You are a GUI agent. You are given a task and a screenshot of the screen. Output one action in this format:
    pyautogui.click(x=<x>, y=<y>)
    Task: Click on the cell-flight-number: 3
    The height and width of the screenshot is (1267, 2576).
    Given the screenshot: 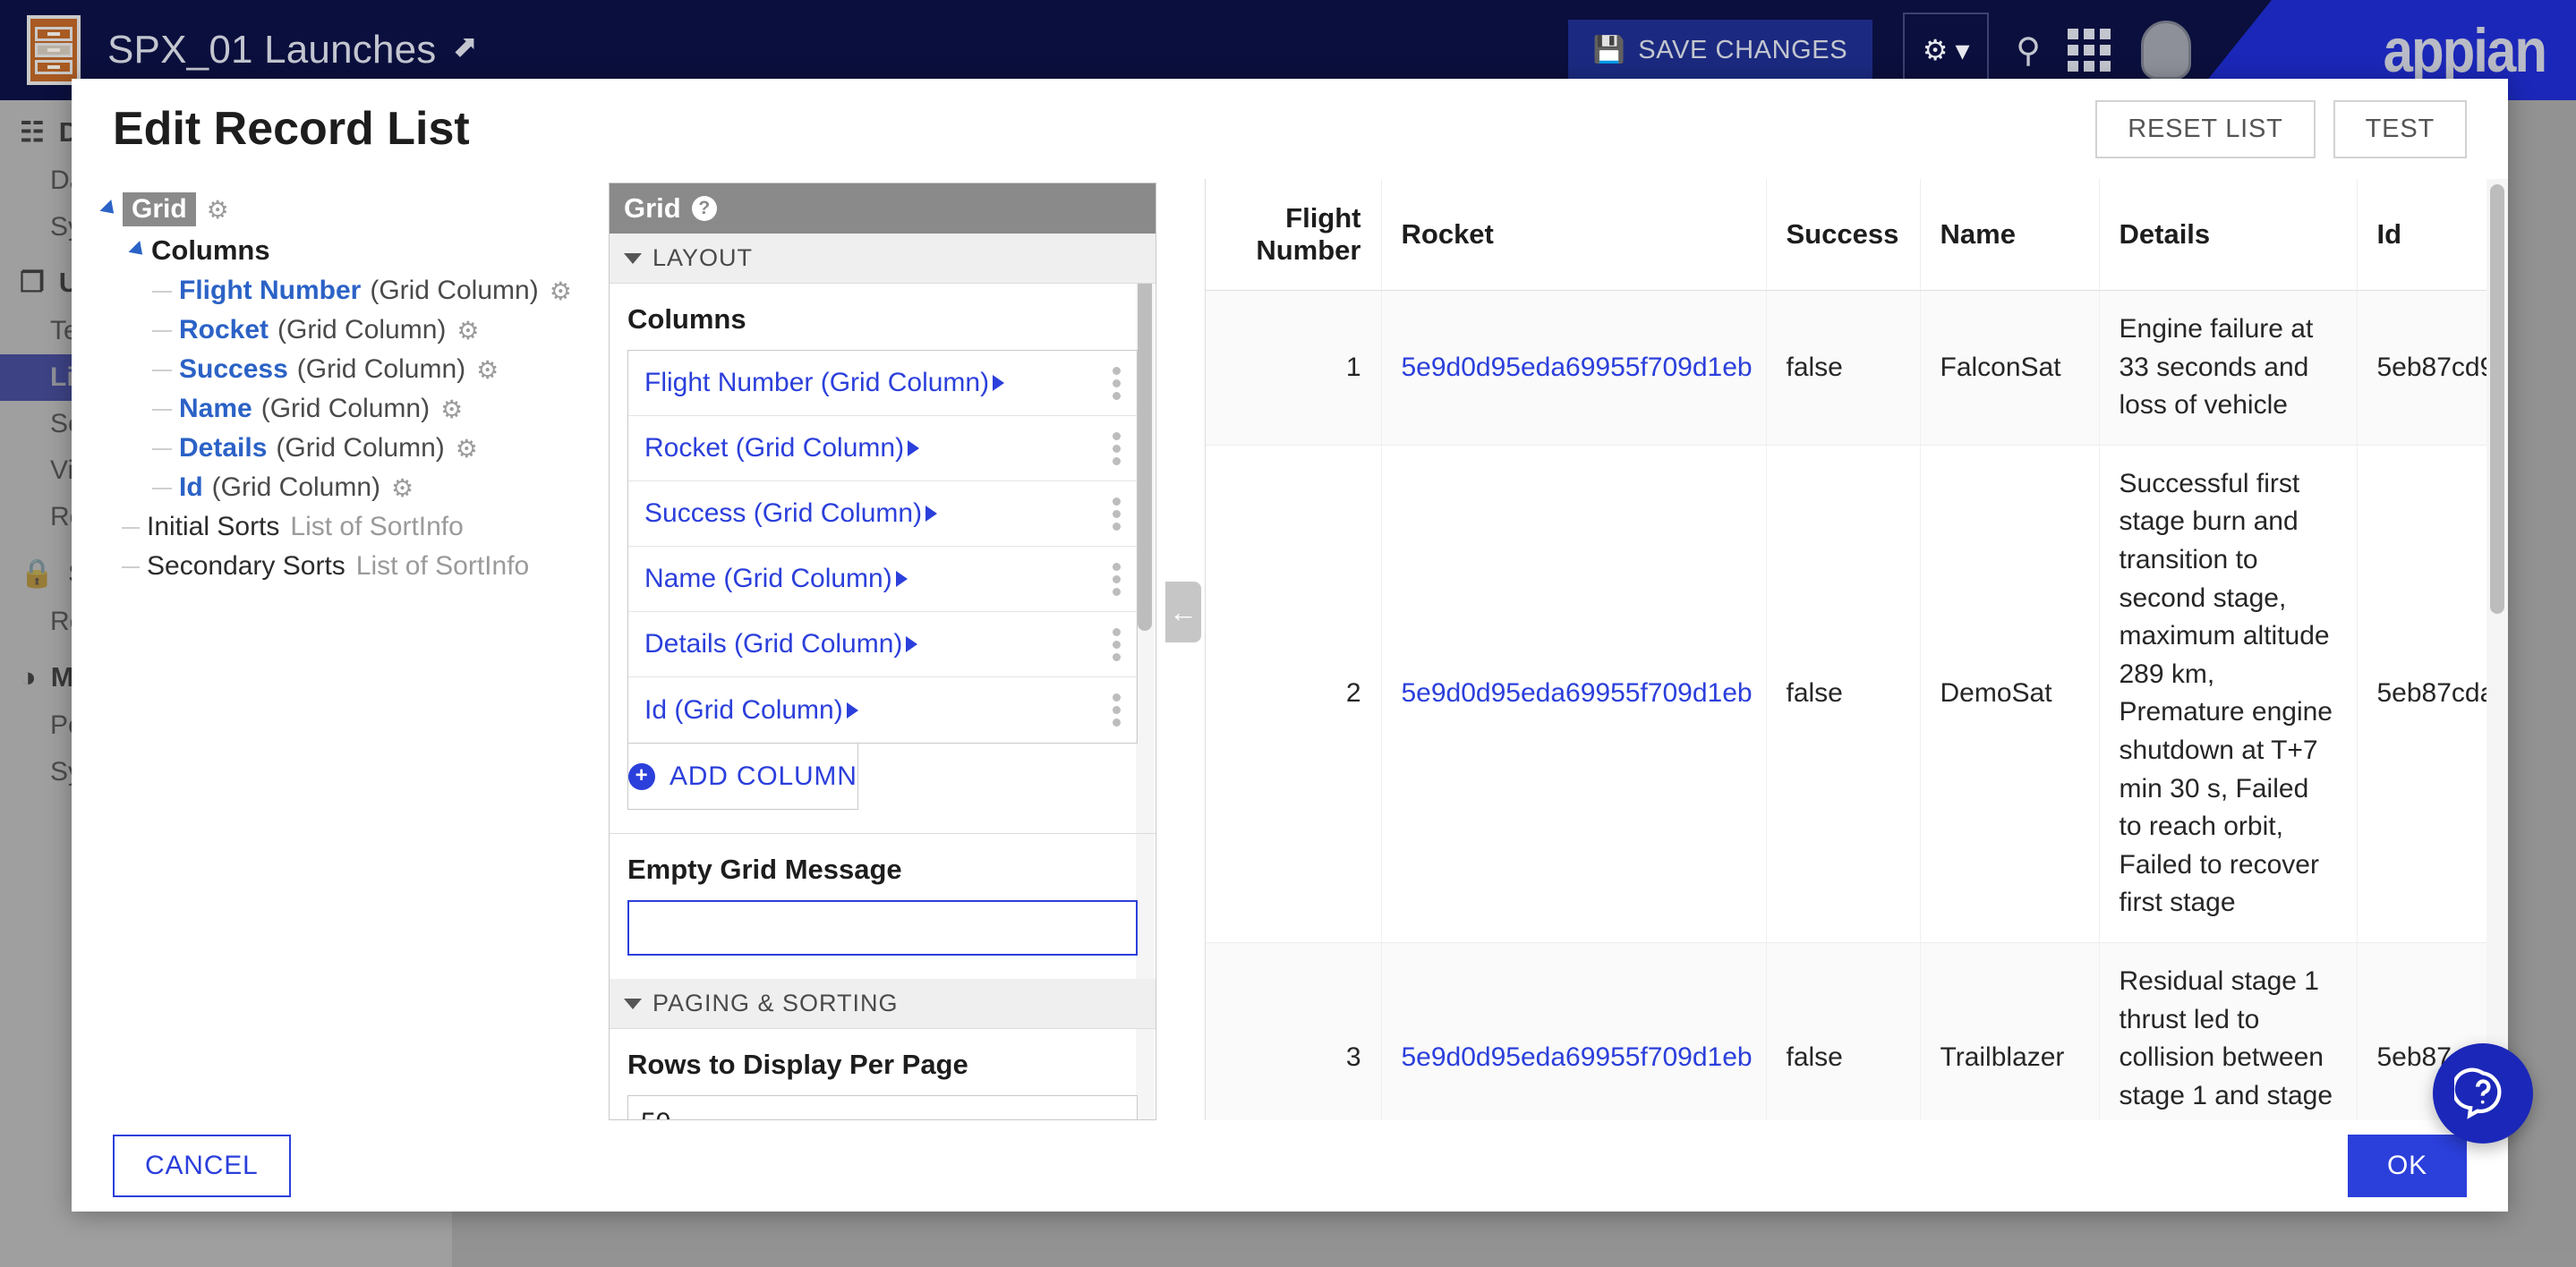 What is the action you would take?
    pyautogui.click(x=1294, y=1031)
    